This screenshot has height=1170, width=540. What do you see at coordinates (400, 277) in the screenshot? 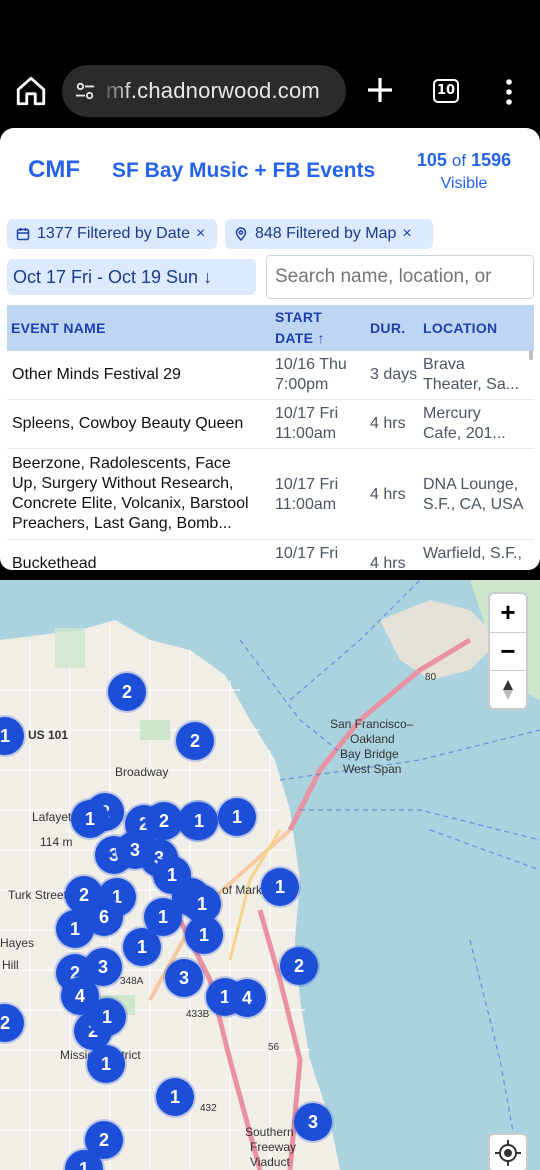
I see `search-input` at bounding box center [400, 277].